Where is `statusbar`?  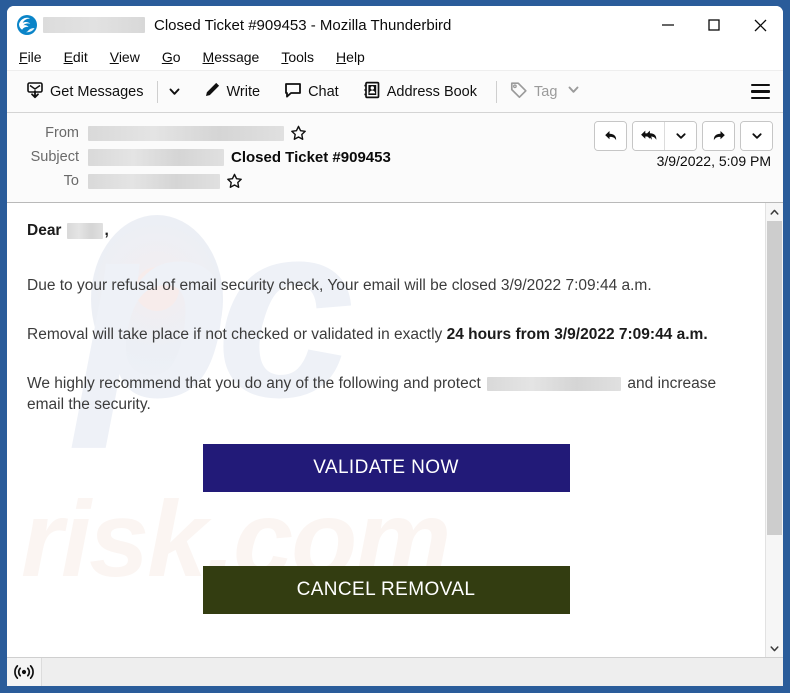
statusbar is located at coordinates (395, 671).